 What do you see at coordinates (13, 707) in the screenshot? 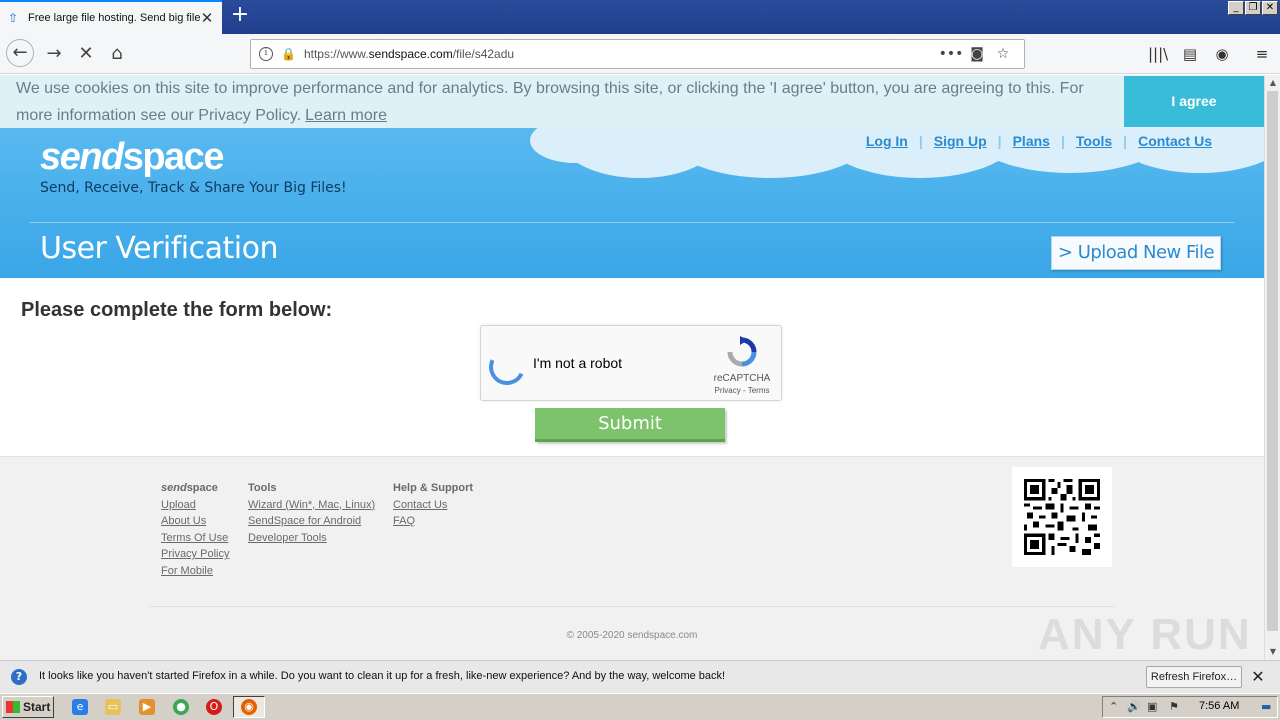
I see `windows-logo-icon` at bounding box center [13, 707].